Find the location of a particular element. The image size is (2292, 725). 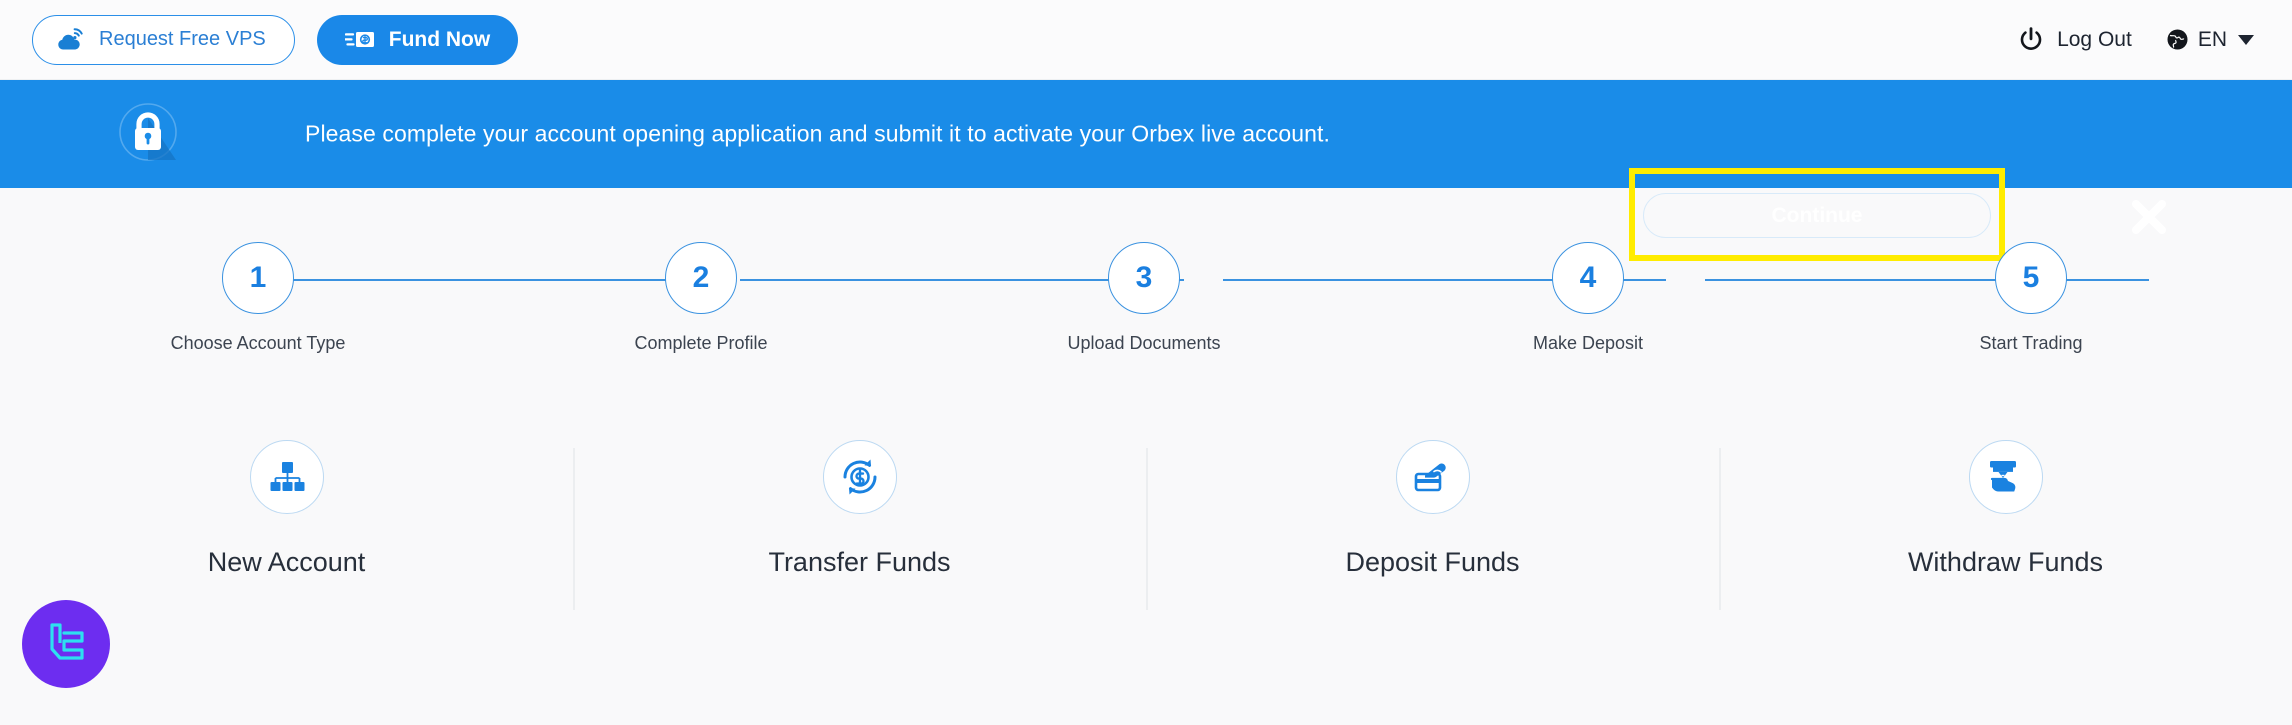

quick-action-deposit-funds: Deposit Funds is located at coordinates (1432, 530).